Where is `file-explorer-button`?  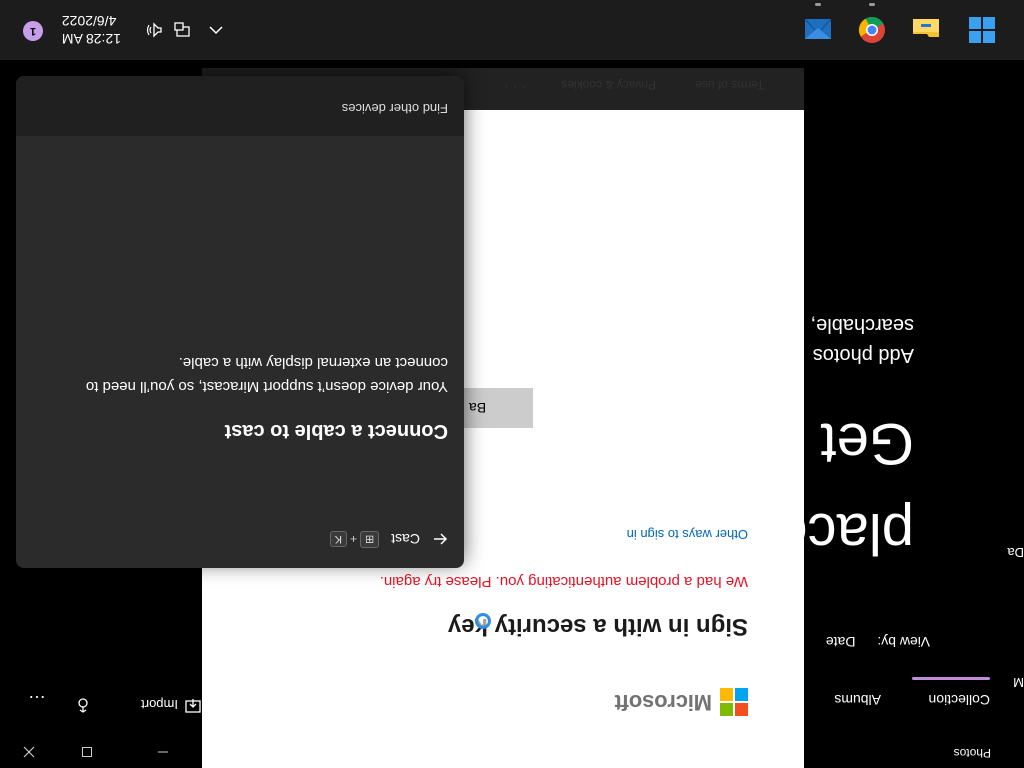 file-explorer-button is located at coordinates (926, 30).